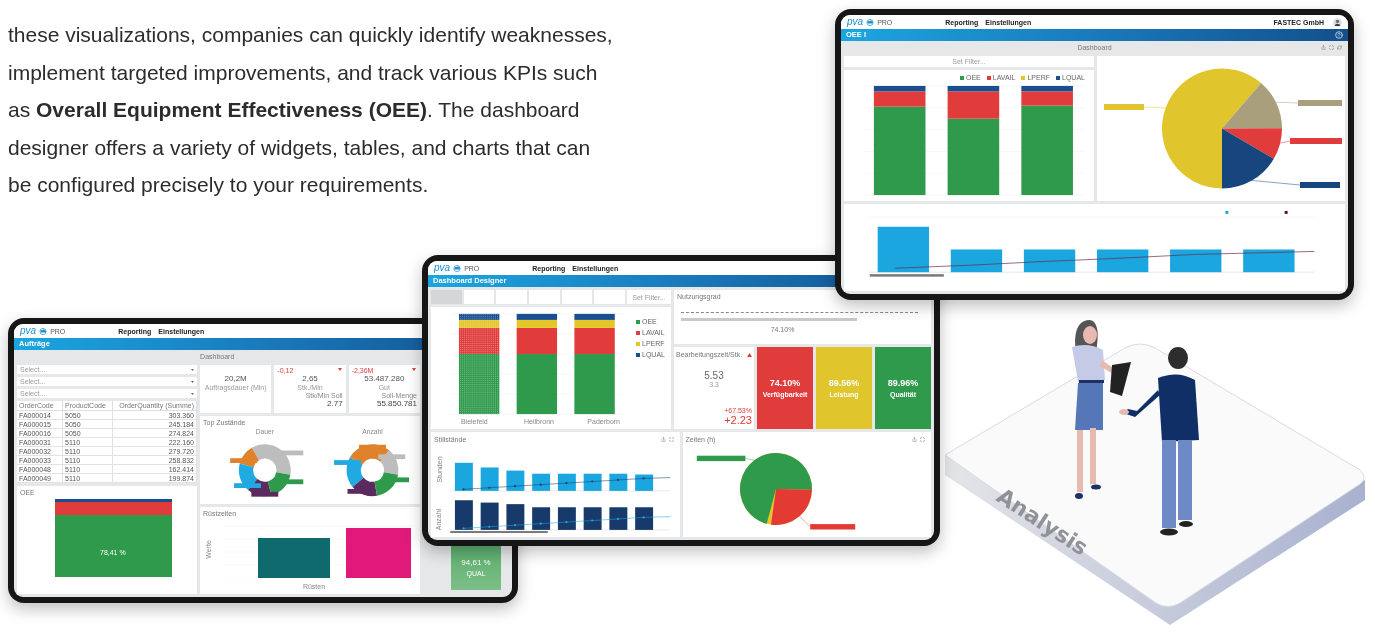  What do you see at coordinates (235, 379) in the screenshot?
I see `kpi-value: 20,2M` at bounding box center [235, 379].